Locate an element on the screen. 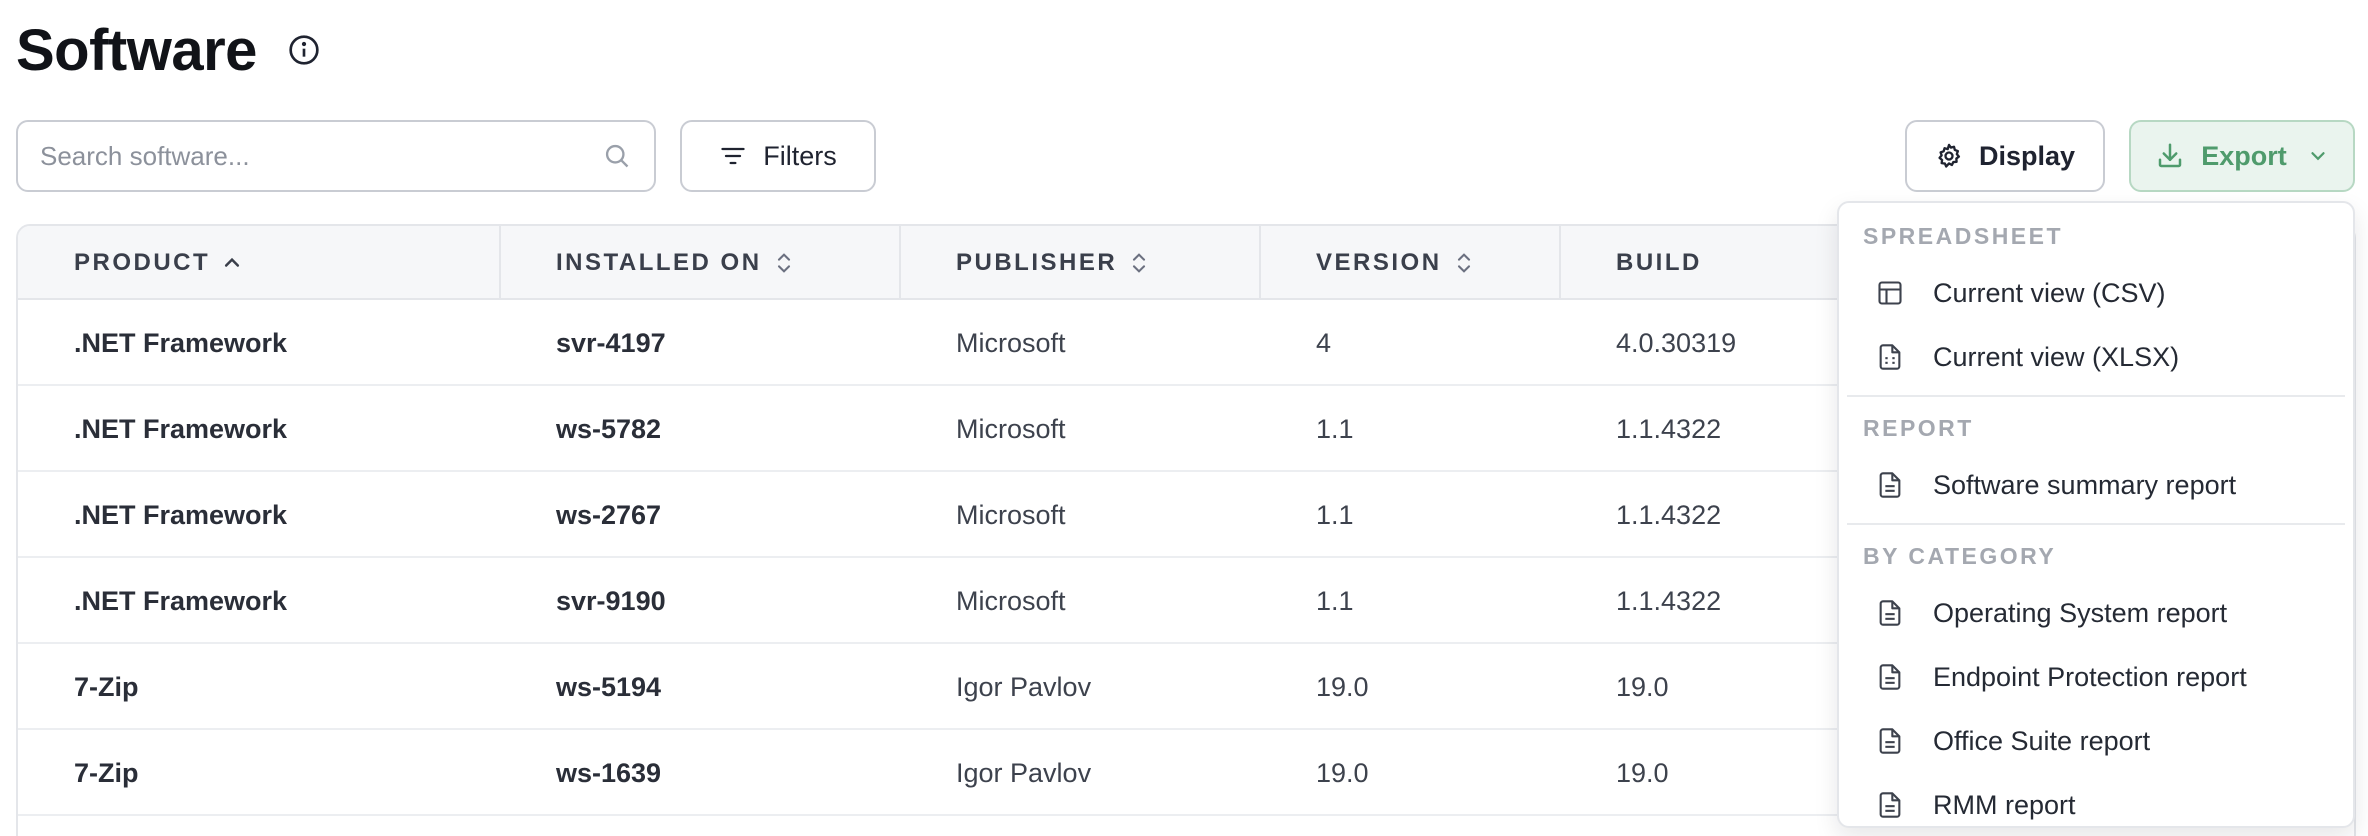 The width and height of the screenshot is (2368, 836). cell-installed-on: ws-2767 is located at coordinates (609, 514).